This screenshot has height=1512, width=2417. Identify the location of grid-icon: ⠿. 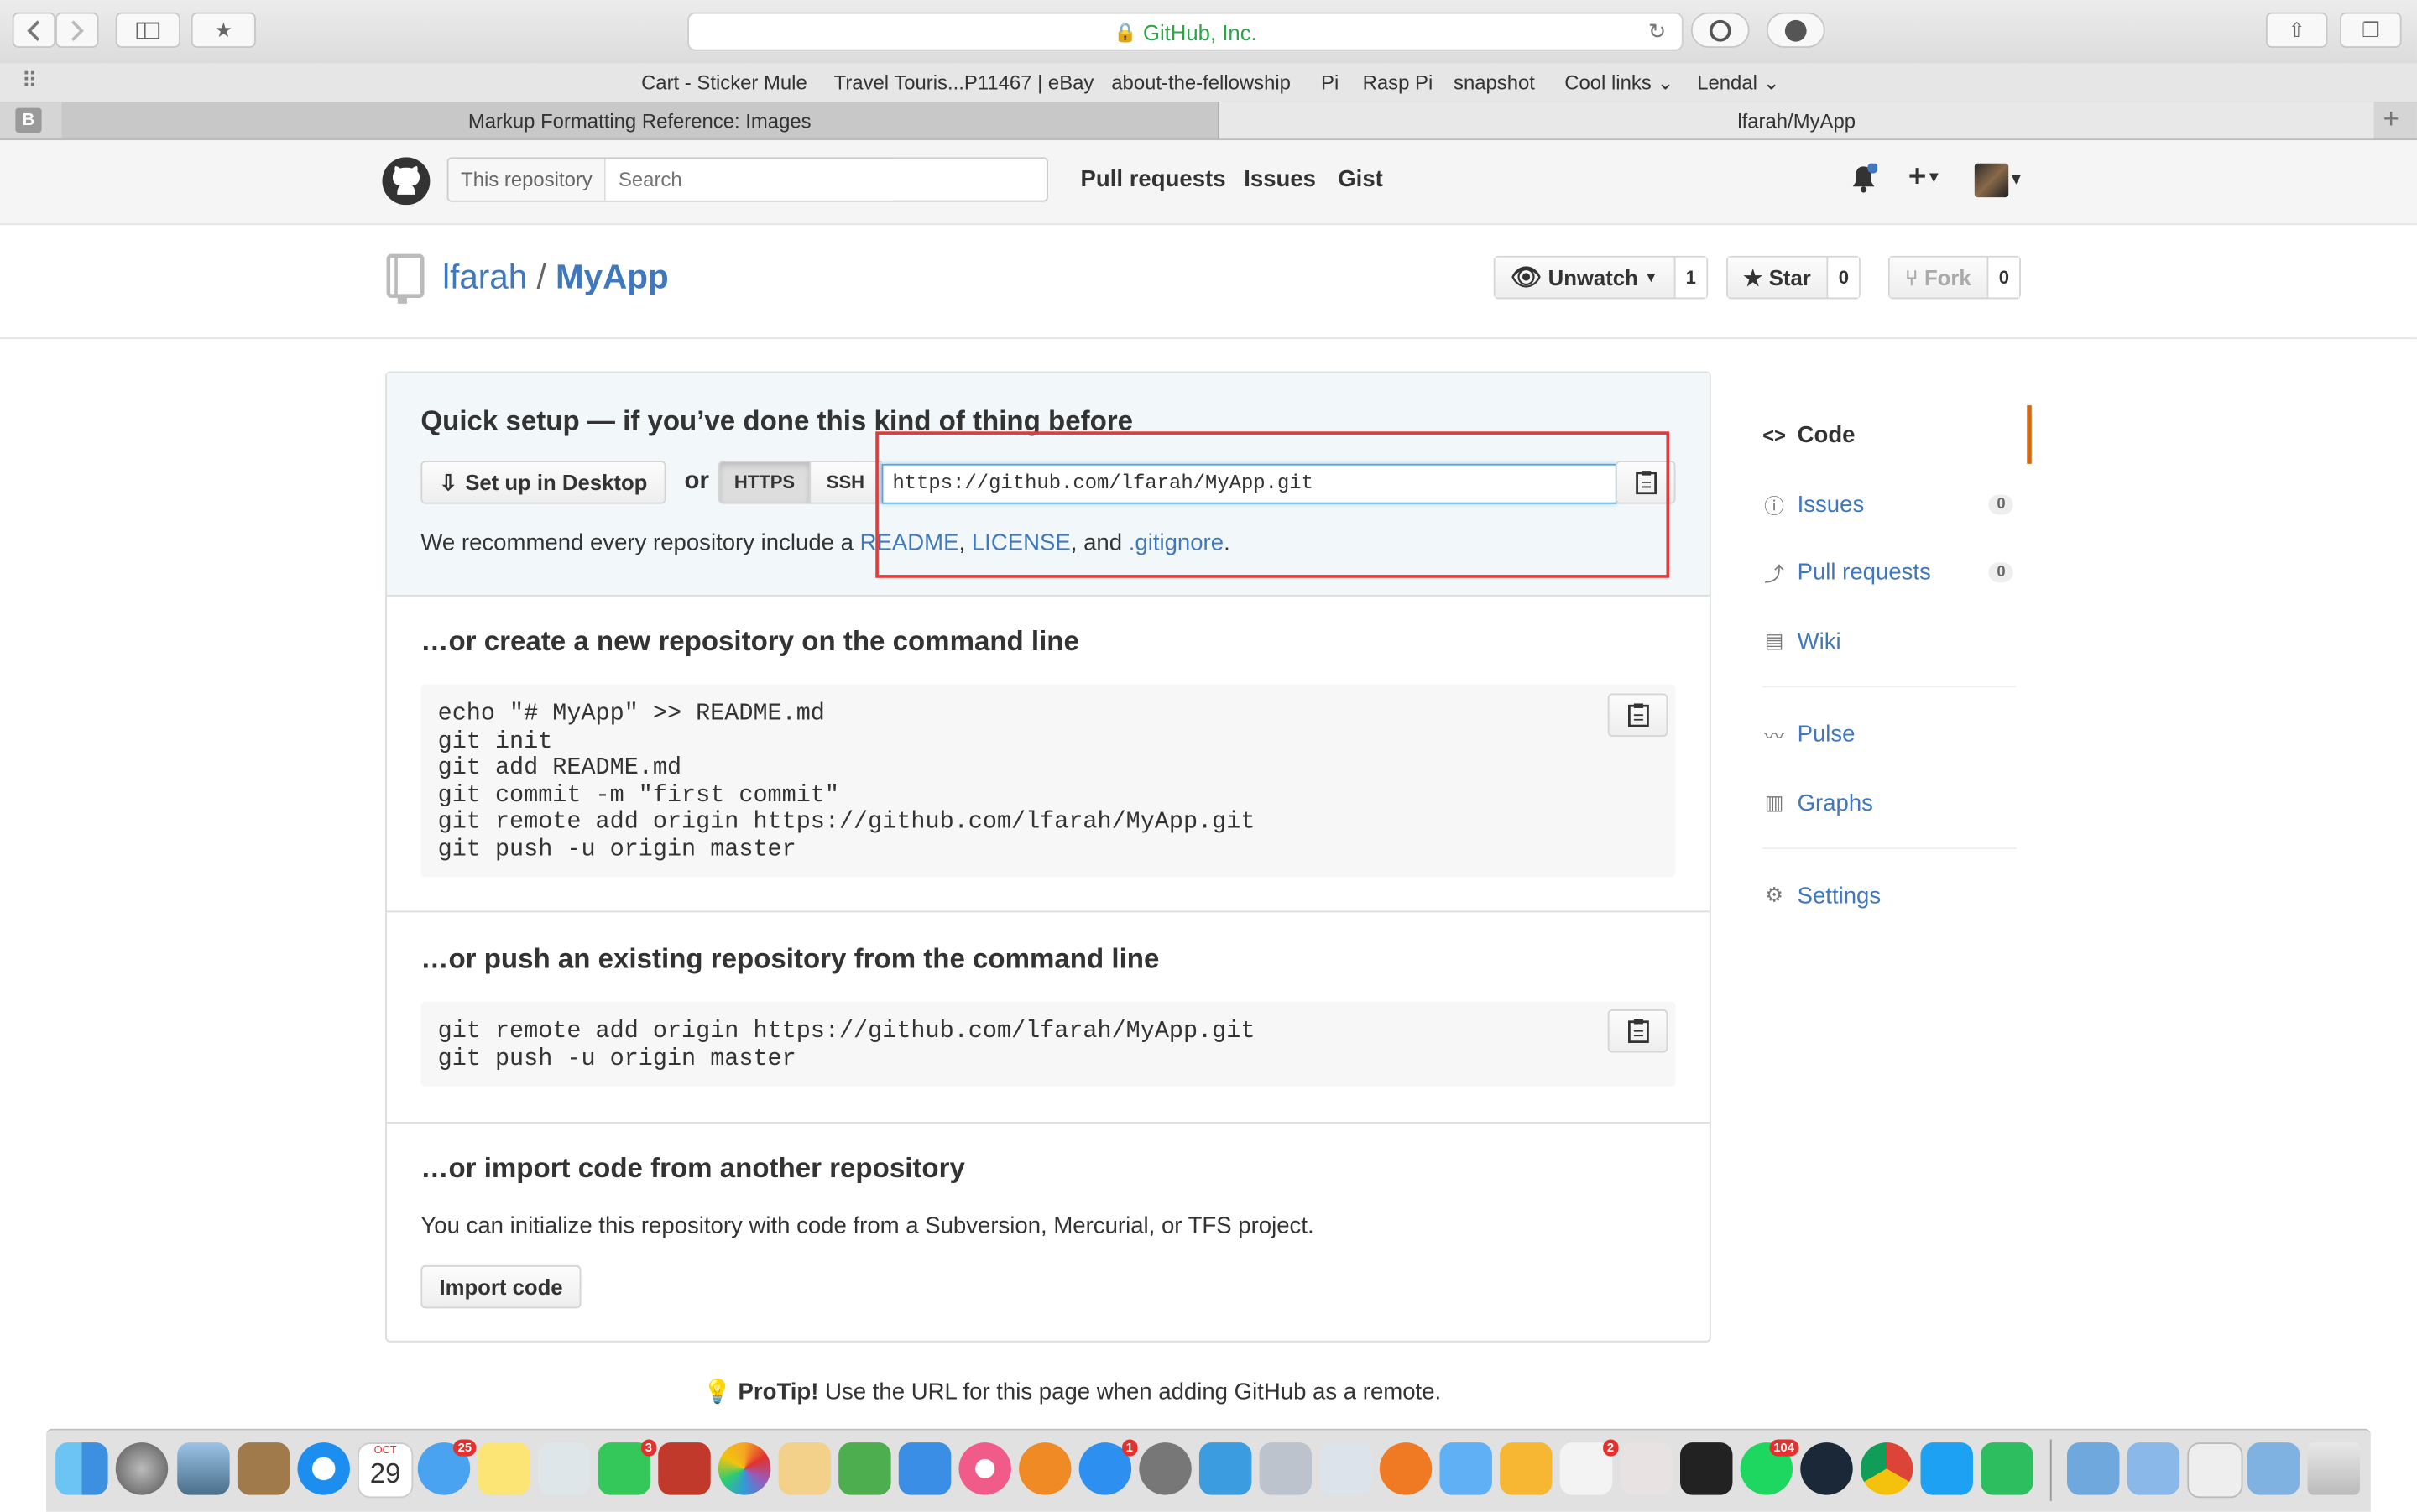
(30, 81).